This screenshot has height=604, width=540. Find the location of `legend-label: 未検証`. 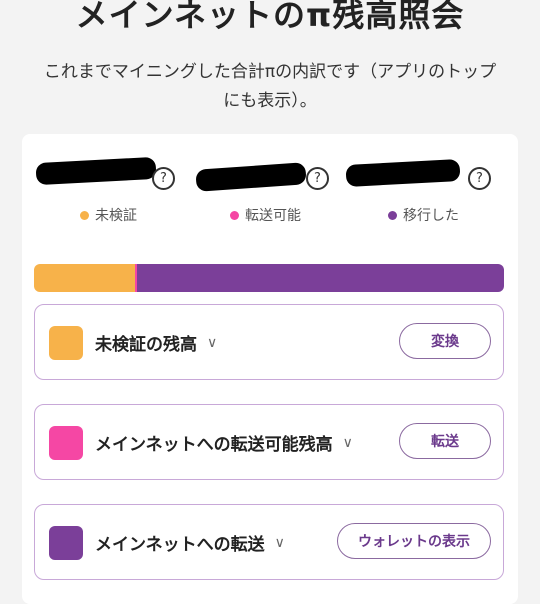

legend-label: 未検証 is located at coordinates (116, 216).